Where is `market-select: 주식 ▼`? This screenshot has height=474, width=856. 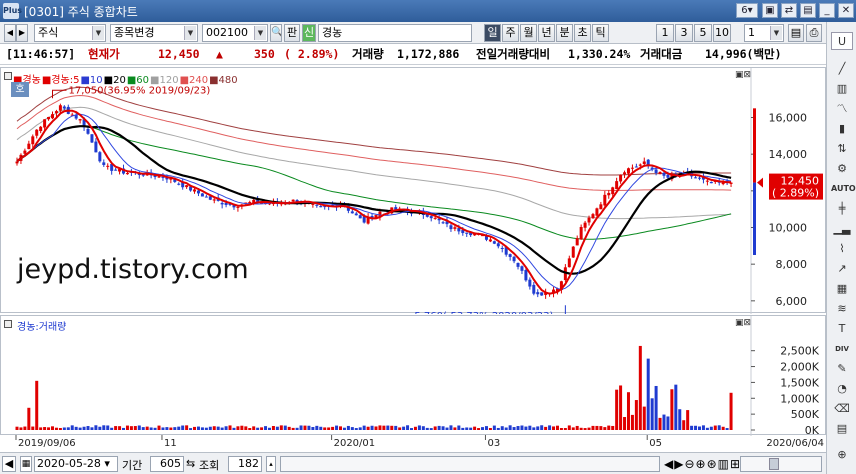
market-select: 주식 ▼ is located at coordinates (70, 33).